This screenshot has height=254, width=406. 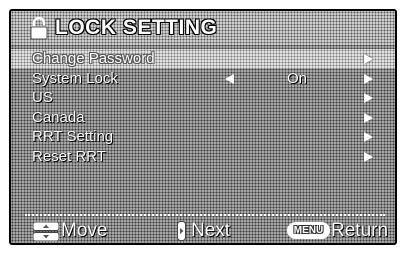 What do you see at coordinates (73, 136) in the screenshot?
I see `menu-item-label: RRT Setting` at bounding box center [73, 136].